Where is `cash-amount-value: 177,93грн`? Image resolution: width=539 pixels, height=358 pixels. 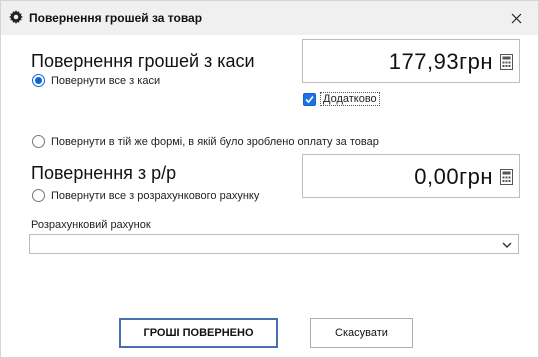 cash-amount-value: 177,93грн is located at coordinates (440, 61).